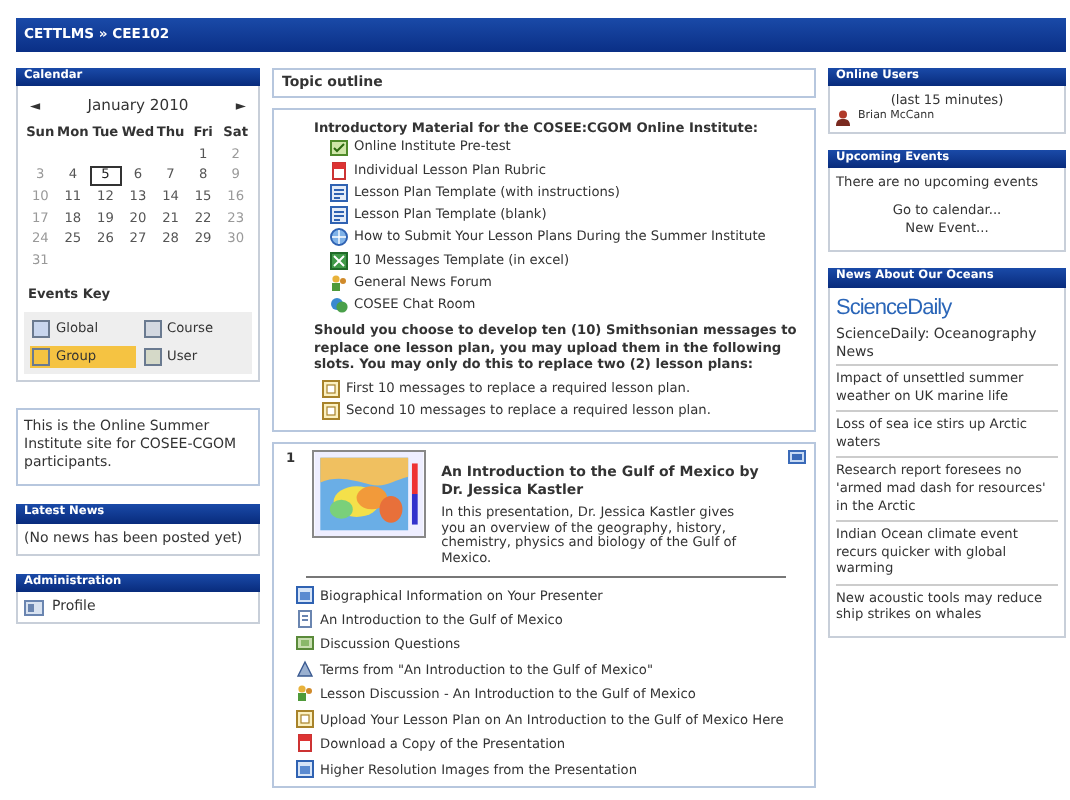  What do you see at coordinates (305, 668) in the screenshot?
I see `triangle-icon` at bounding box center [305, 668].